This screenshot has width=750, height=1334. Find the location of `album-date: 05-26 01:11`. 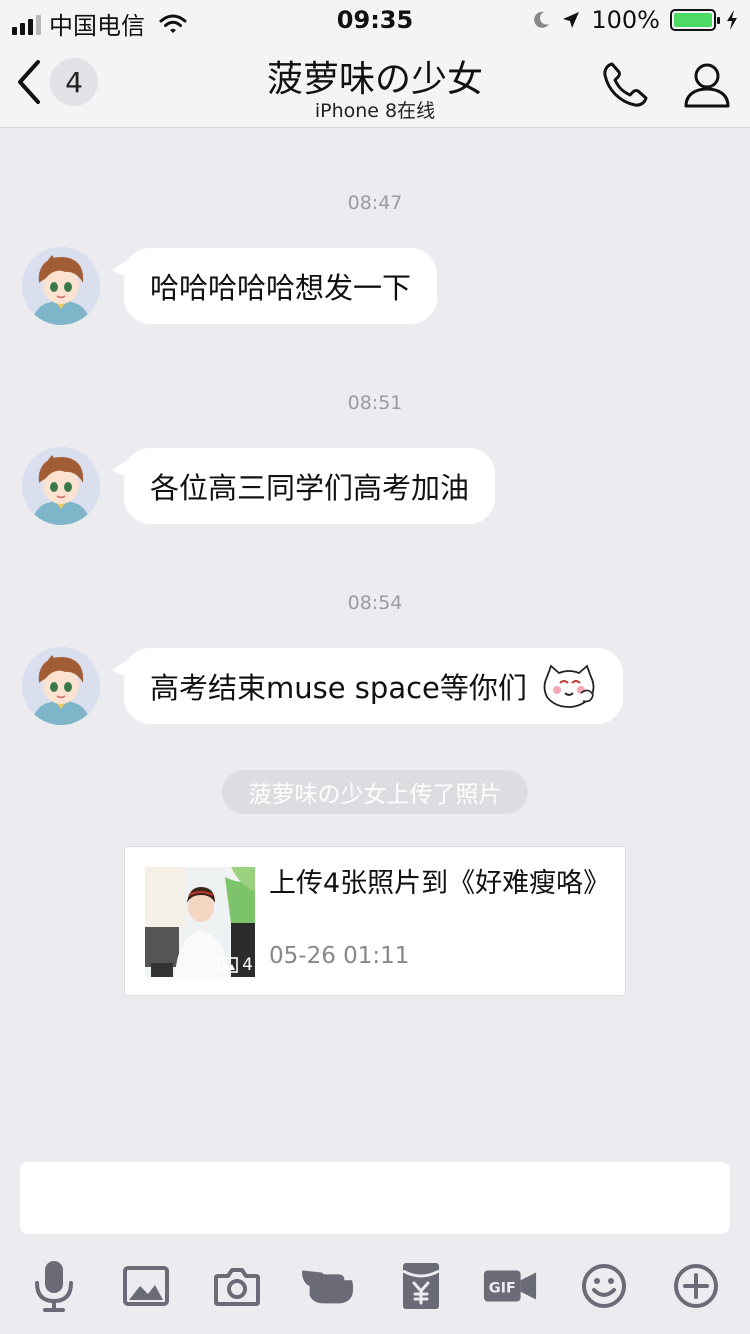

album-date: 05-26 01:11 is located at coordinates (339, 956).